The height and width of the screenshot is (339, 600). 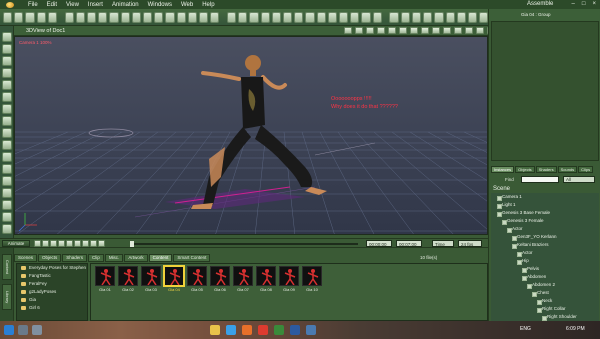 What do you see at coordinates (9, 330) in the screenshot?
I see `start-icon` at bounding box center [9, 330].